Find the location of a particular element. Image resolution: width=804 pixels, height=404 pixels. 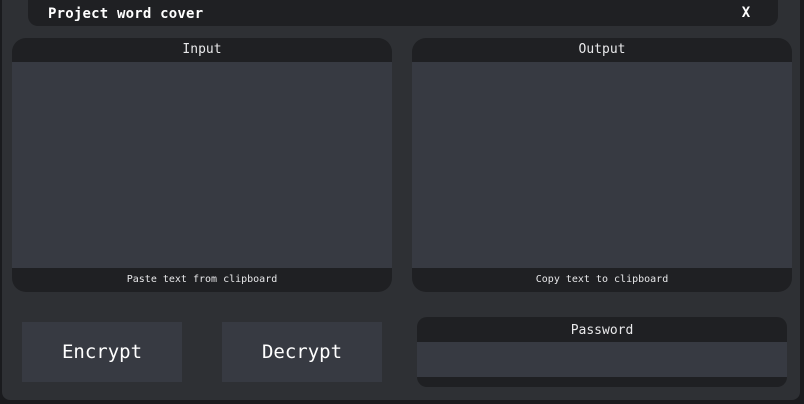

paste-from-clipboard-button: Paste text from clipboard is located at coordinates (202, 280).